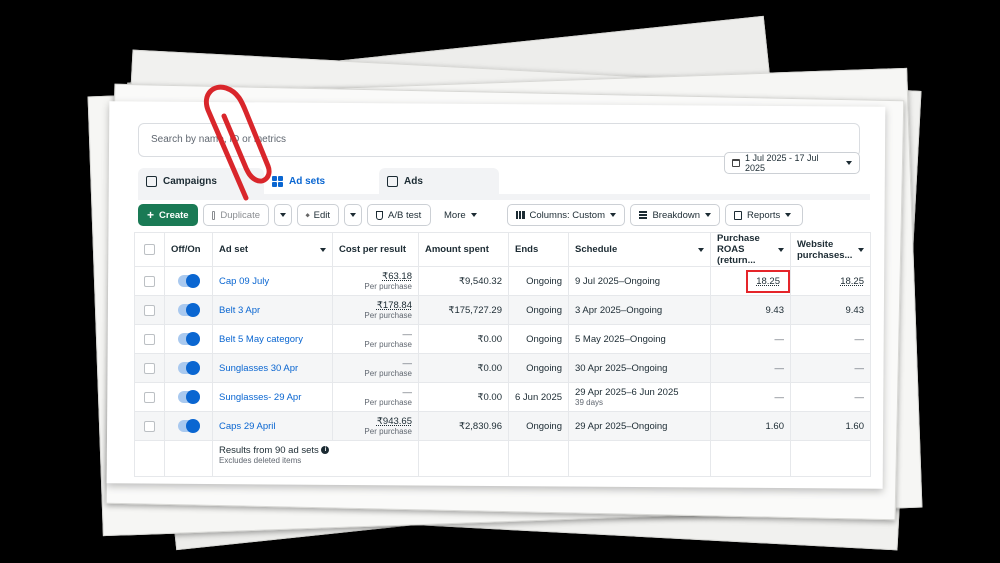 This screenshot has height=563, width=1000. I want to click on results-sub: Excludes deleted items, so click(260, 460).